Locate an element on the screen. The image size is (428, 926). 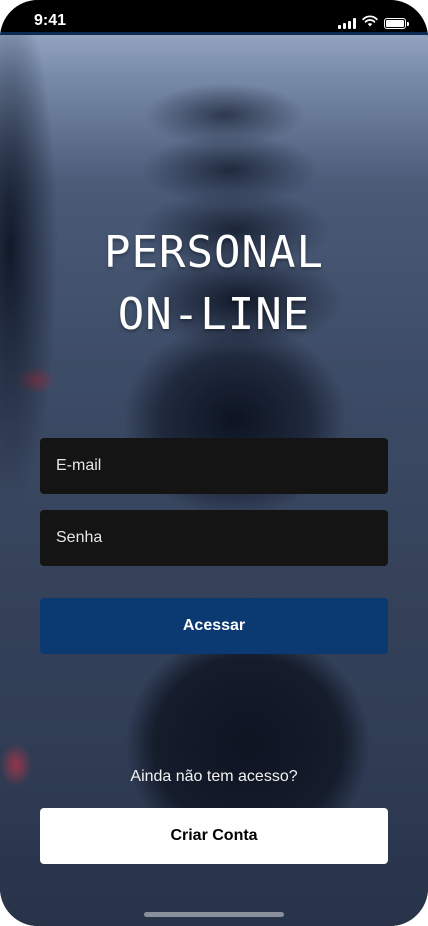
battery-icon is located at coordinates (396, 23).